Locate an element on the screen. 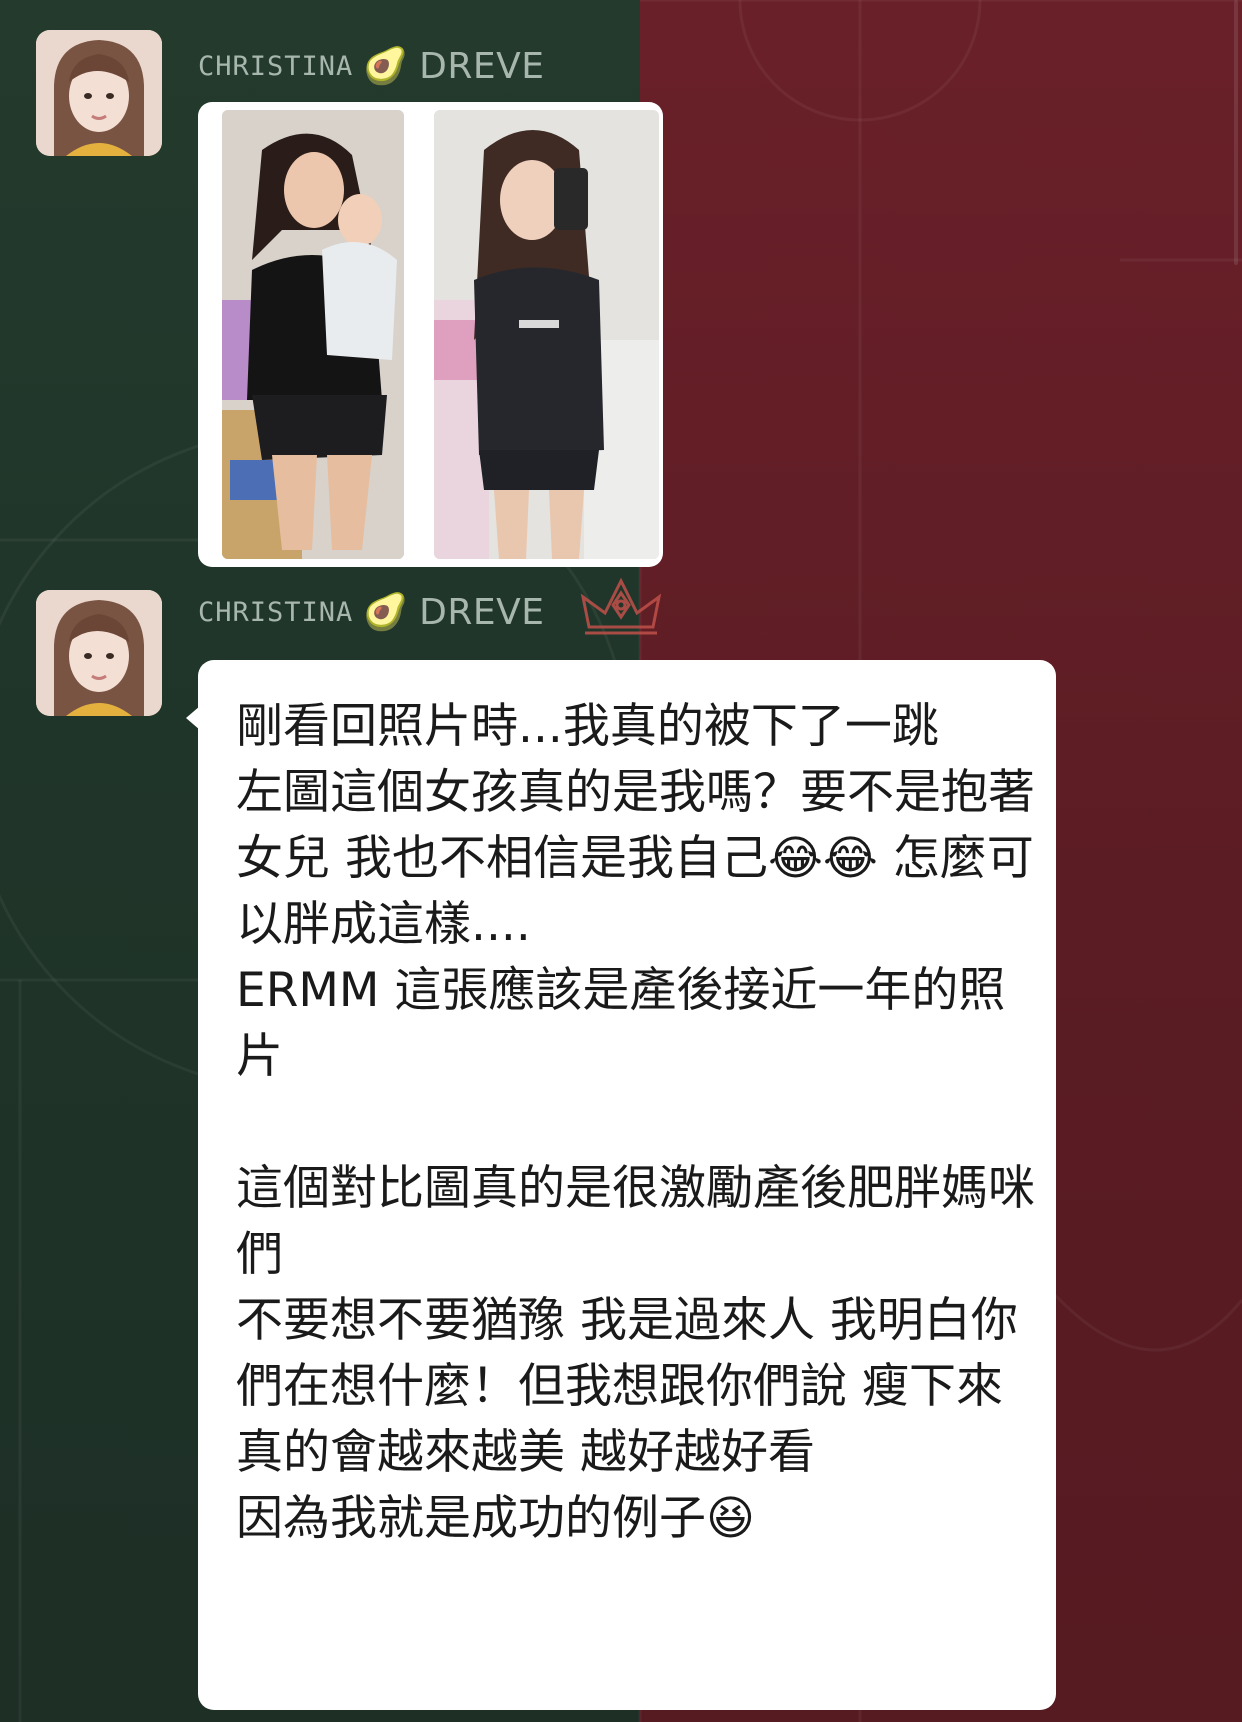 The image size is (1242, 1722). after-photo is located at coordinates (546, 334).